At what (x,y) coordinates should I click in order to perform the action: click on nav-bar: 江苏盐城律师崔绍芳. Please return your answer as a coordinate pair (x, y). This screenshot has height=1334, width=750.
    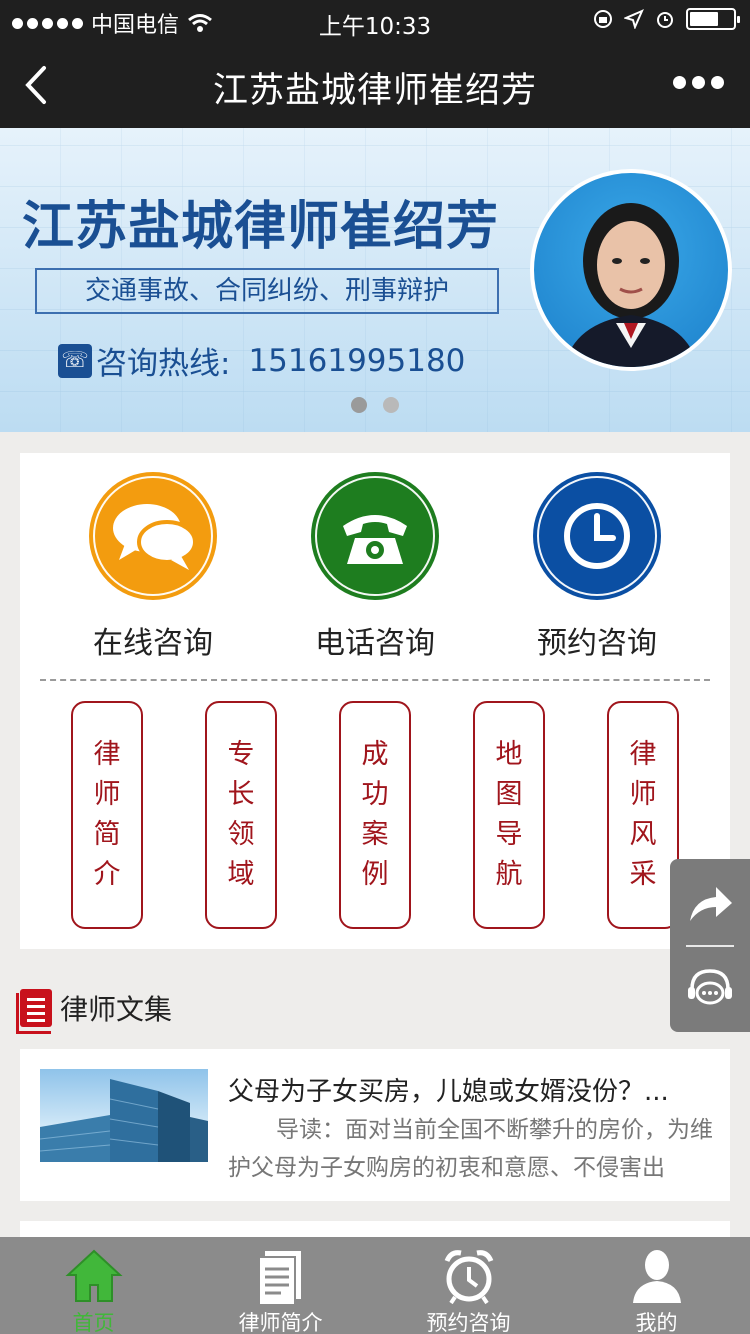
    Looking at the image, I should click on (375, 85).